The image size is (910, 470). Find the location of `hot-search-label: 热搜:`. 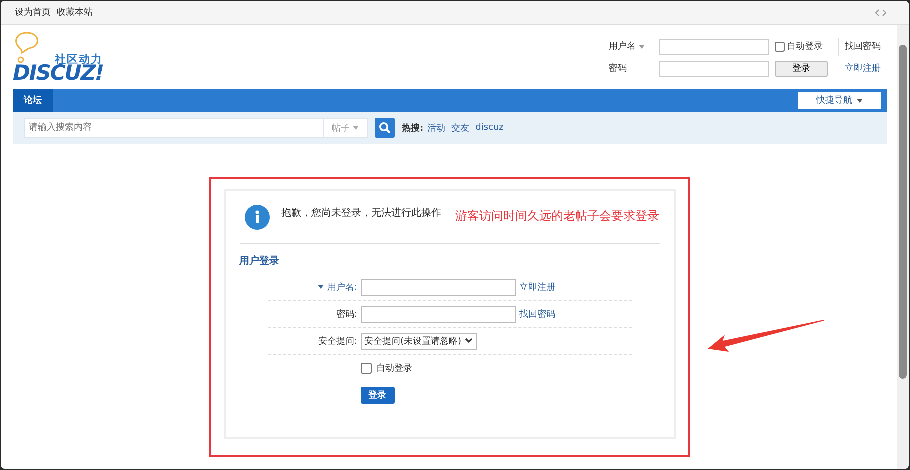

hot-search-label: 热搜: is located at coordinates (413, 128).